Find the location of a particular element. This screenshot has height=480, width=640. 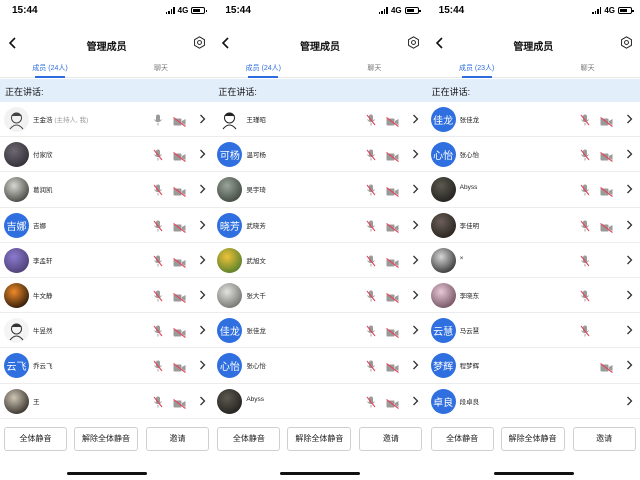

member-row: 吉娜 吉娜 is located at coordinates (107, 225).